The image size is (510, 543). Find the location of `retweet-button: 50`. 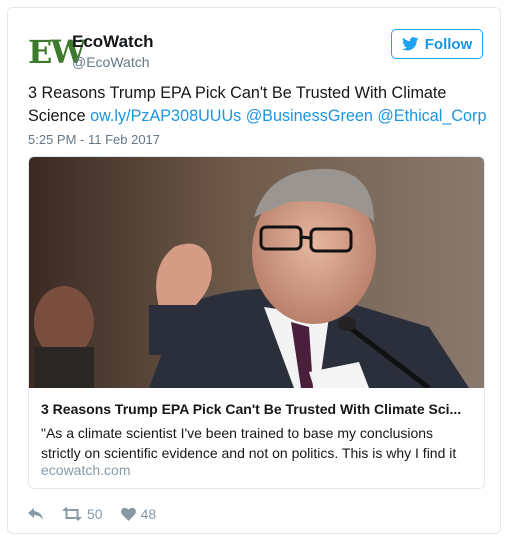

retweet-button: 50 is located at coordinates (82, 514).